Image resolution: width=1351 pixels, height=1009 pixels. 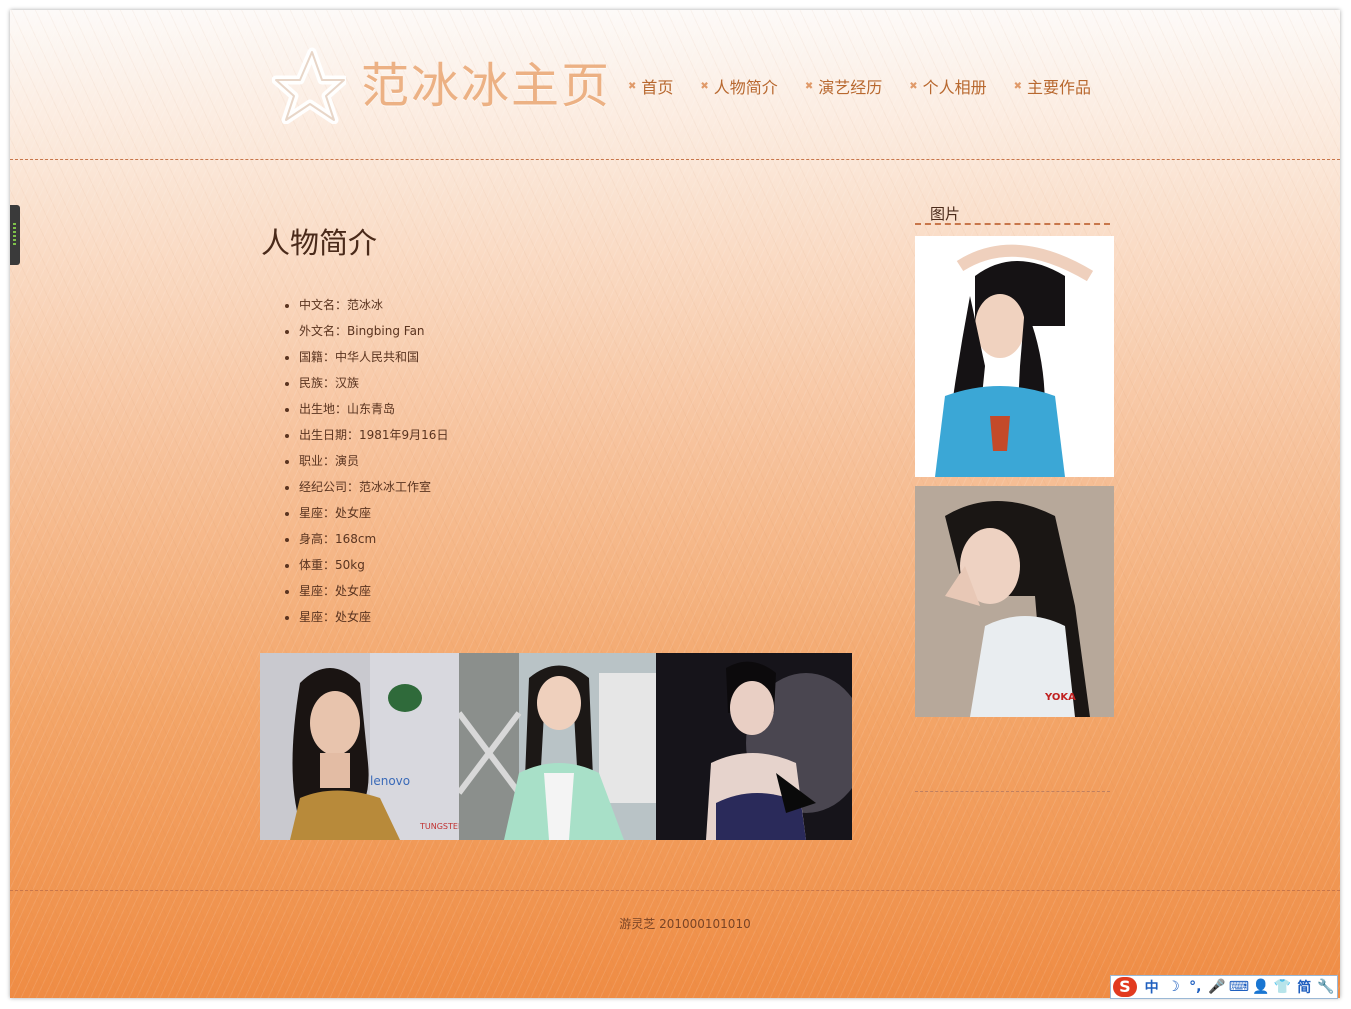 What do you see at coordinates (1304, 987) in the screenshot?
I see `simplified-toggle: 简` at bounding box center [1304, 987].